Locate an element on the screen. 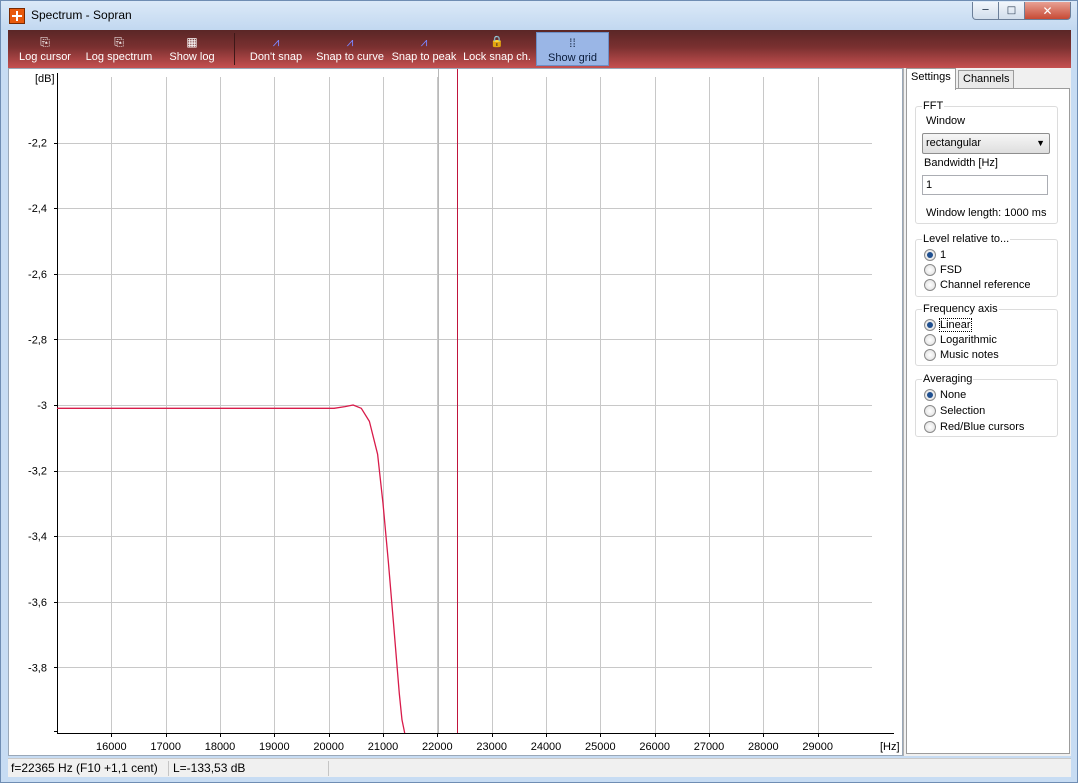  y-tick-label: -2,2 is located at coordinates (37, 144).